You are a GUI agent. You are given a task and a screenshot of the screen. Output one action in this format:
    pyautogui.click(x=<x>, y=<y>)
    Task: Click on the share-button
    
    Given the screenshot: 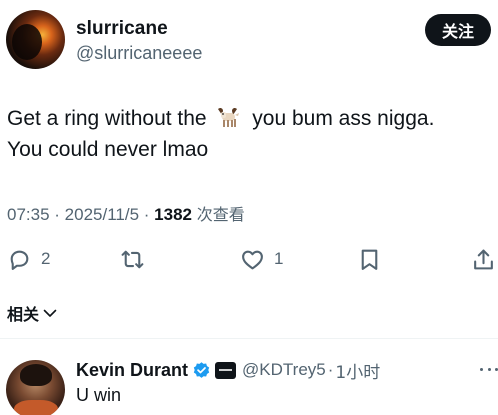 What is the action you would take?
    pyautogui.click(x=483, y=259)
    